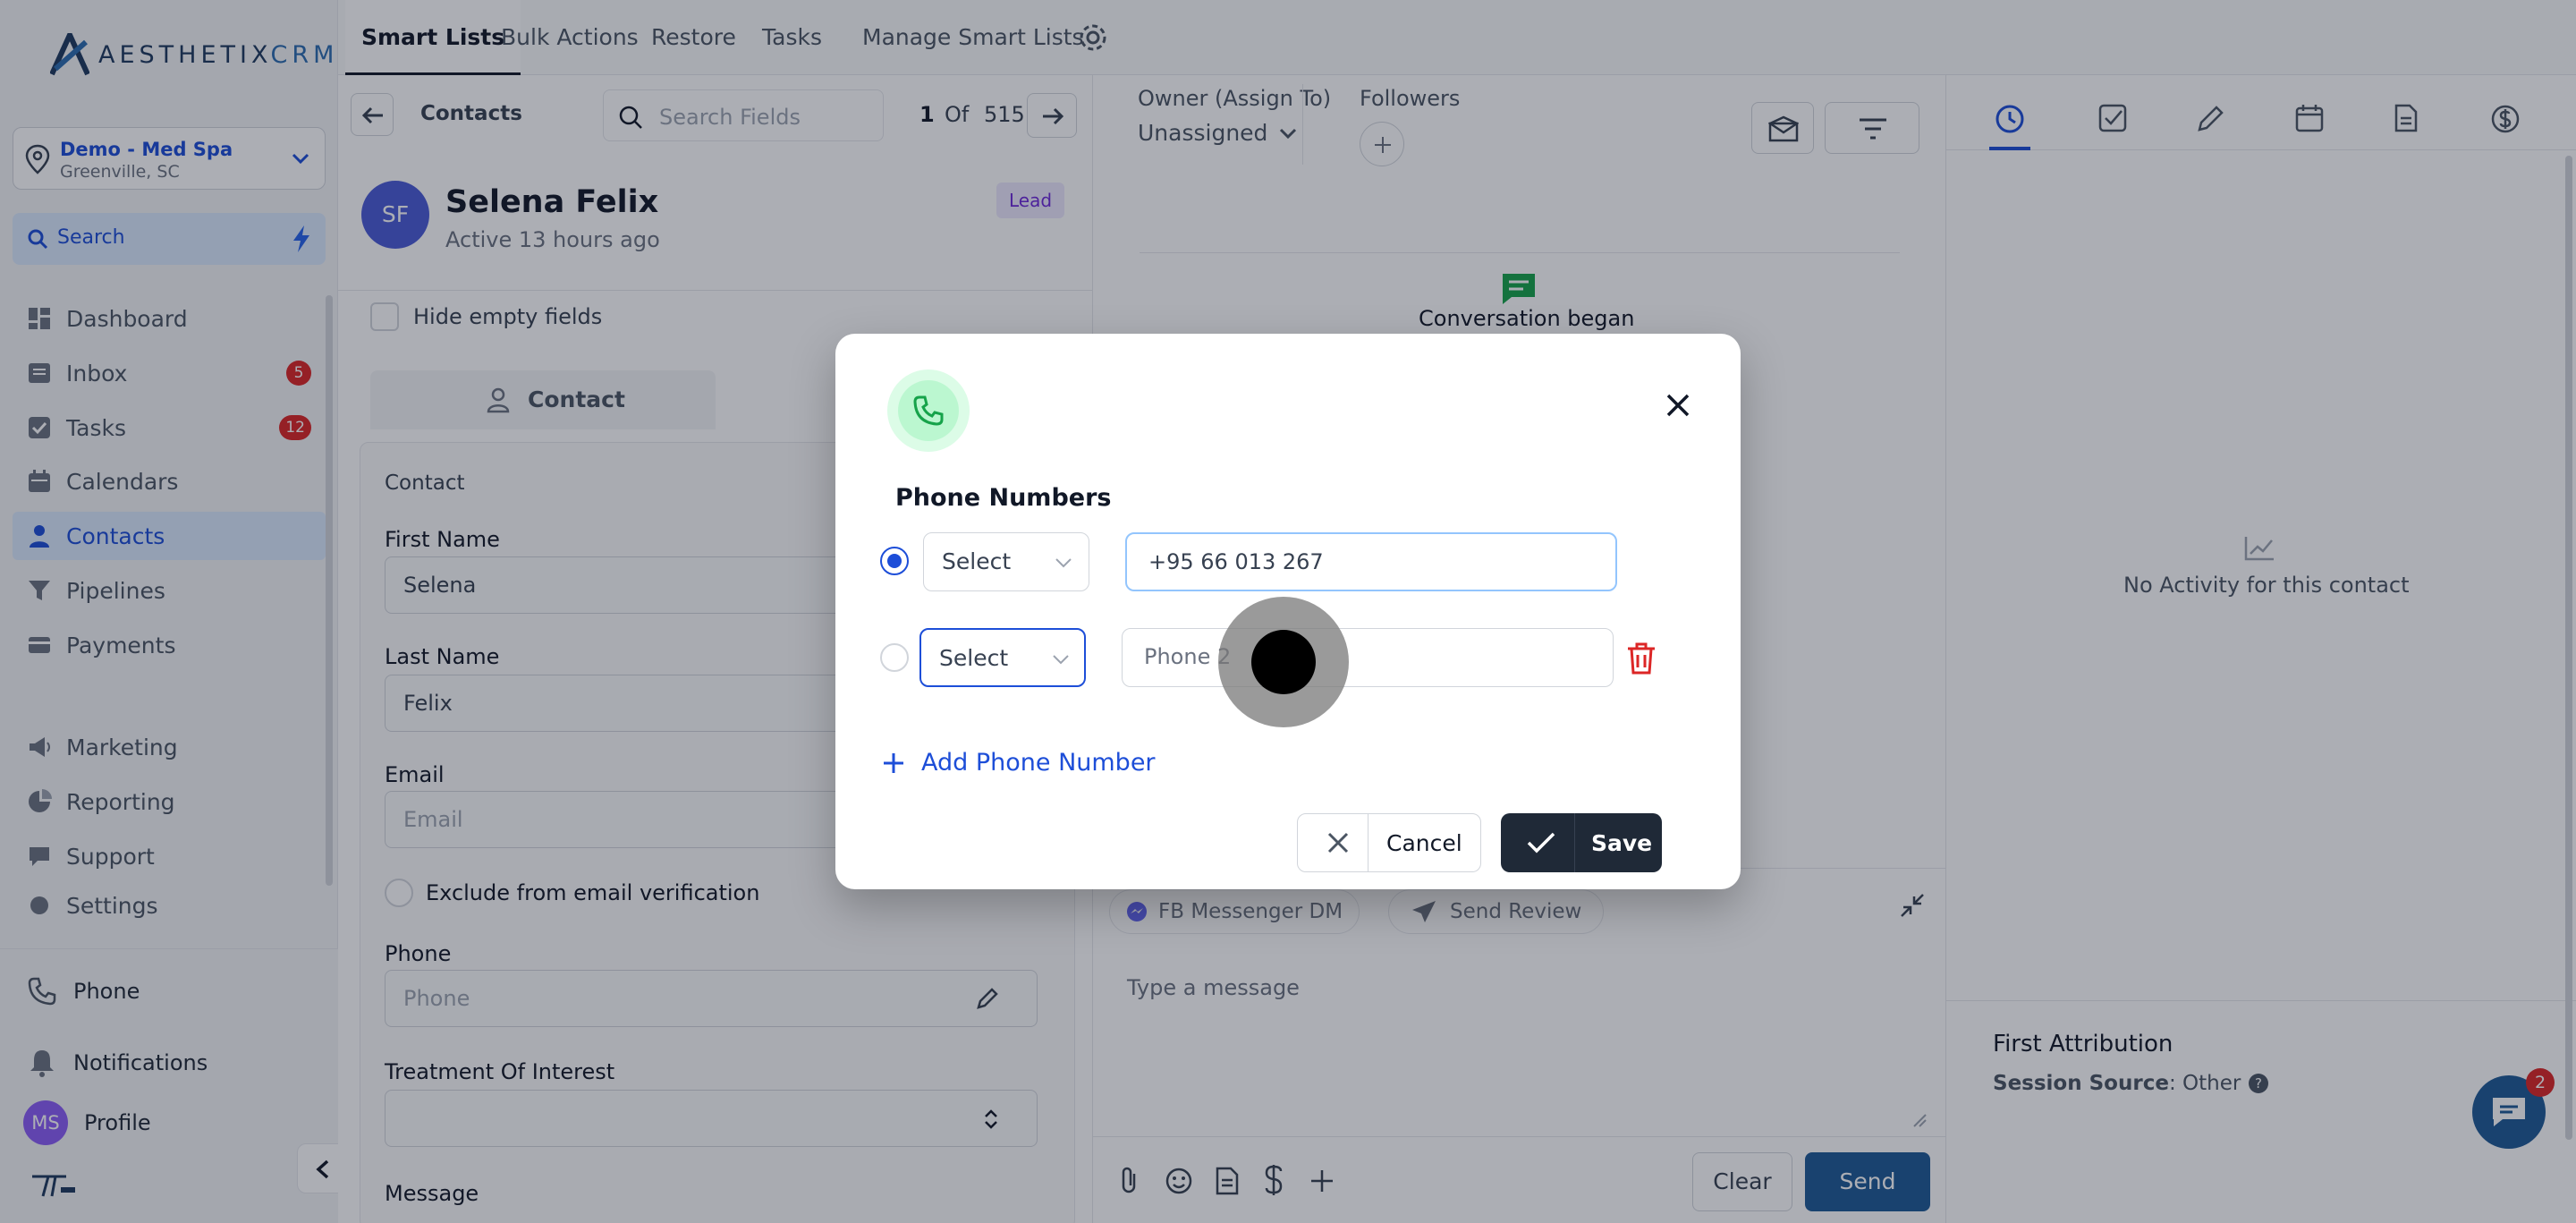 The image size is (2576, 1223). What do you see at coordinates (1368, 657) in the screenshot?
I see `phone-input-2: Phone 2` at bounding box center [1368, 657].